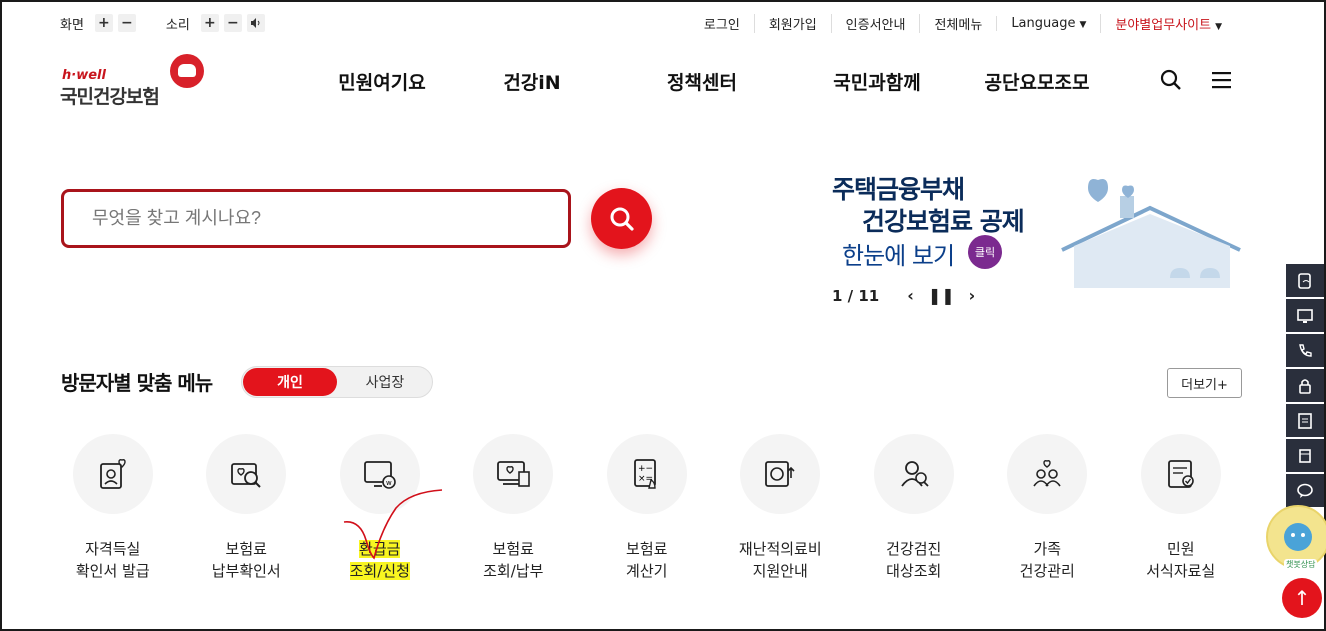 The image size is (1326, 631). Describe the element at coordinates (113, 549) in the screenshot. I see `menu-label-line1: 자격득실` at that location.